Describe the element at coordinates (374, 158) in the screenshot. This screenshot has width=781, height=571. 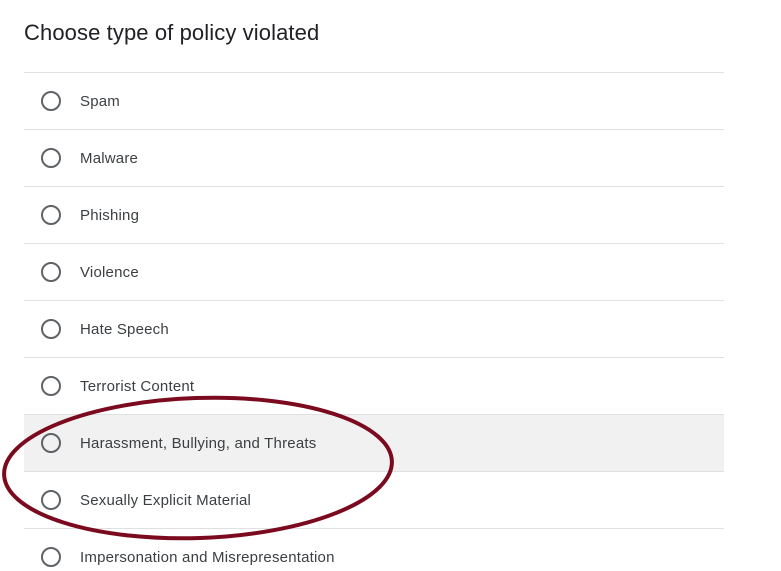
I see `option-malware: Malware` at that location.